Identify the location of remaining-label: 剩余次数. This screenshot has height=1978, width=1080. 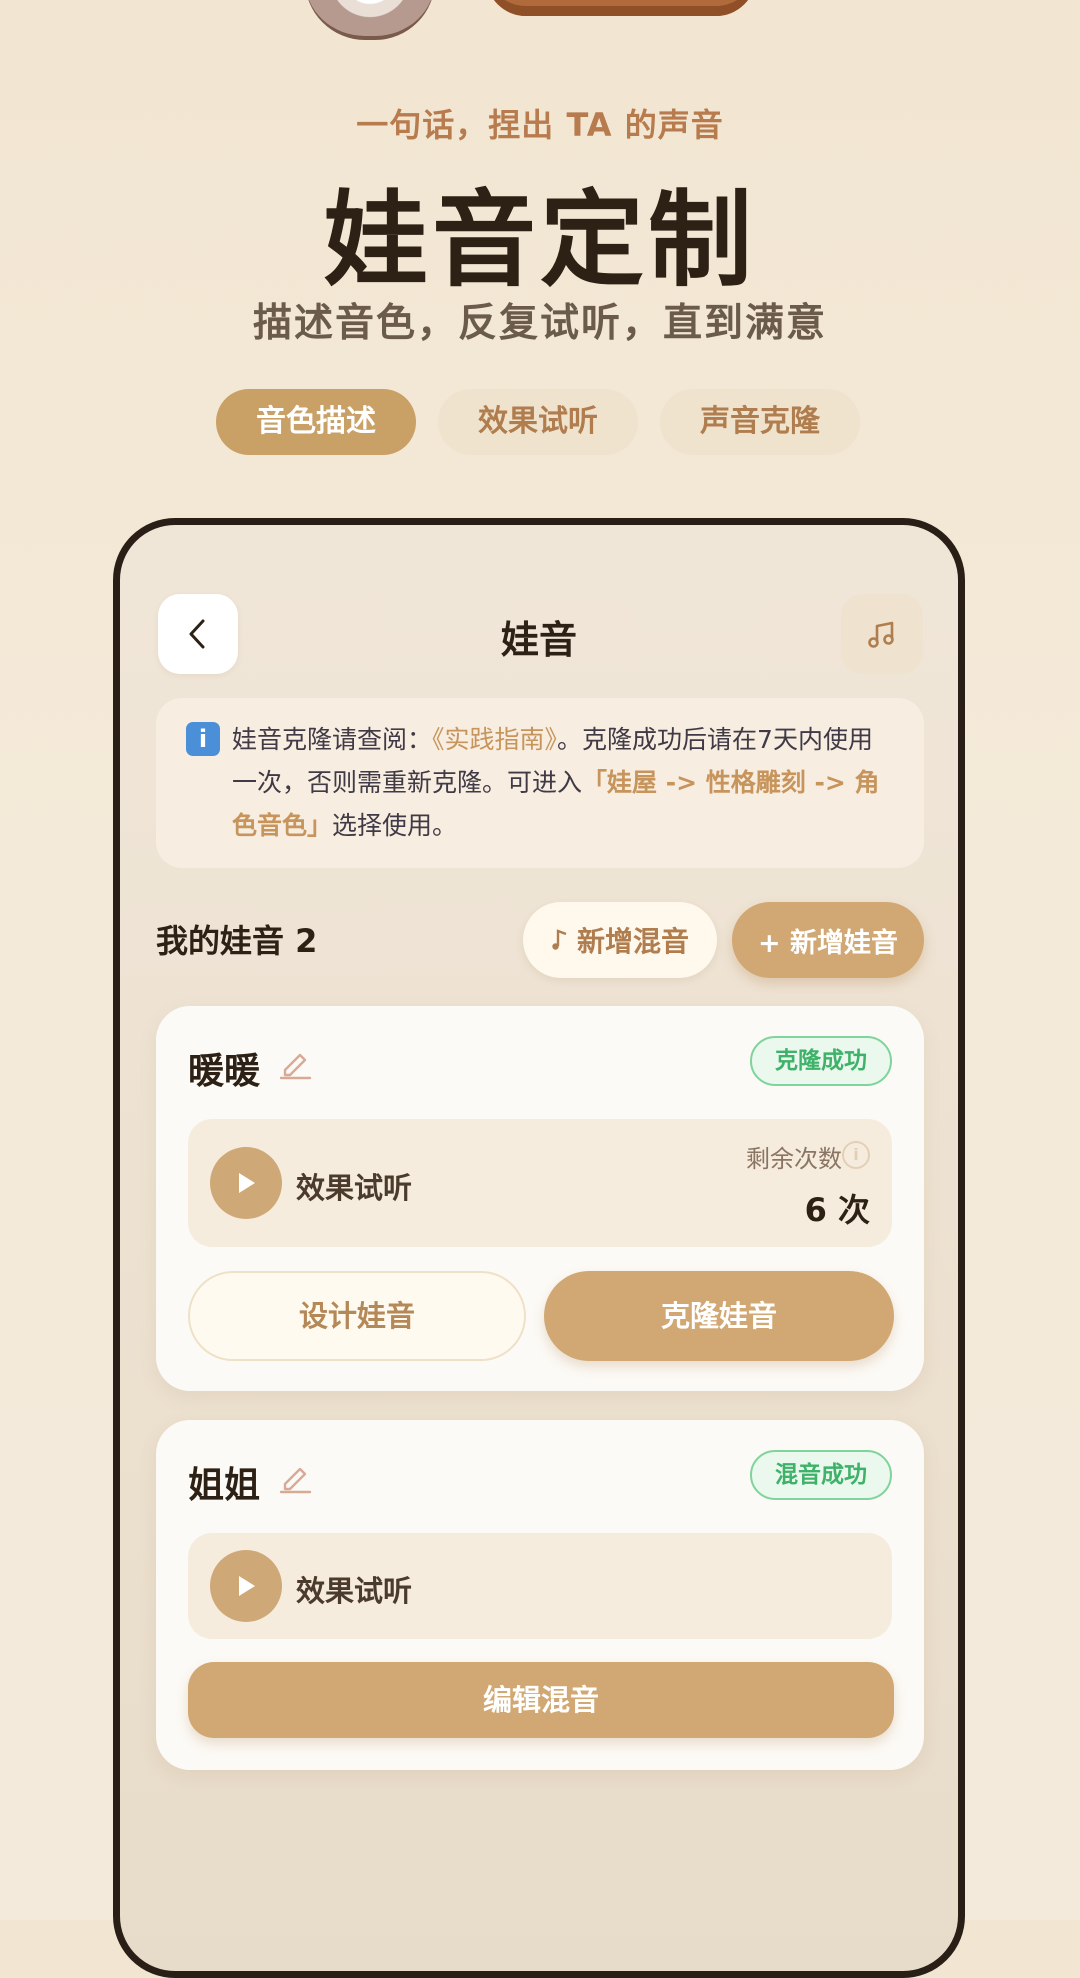
(794, 1159).